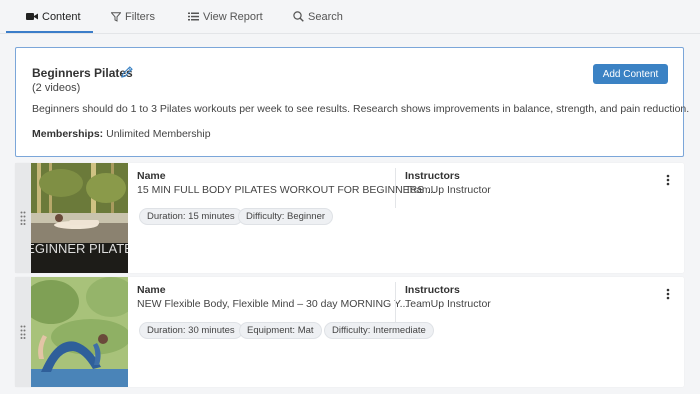 This screenshot has width=700, height=394. Describe the element at coordinates (140, 16) in the screenshot. I see `tab-label: Filters` at that location.